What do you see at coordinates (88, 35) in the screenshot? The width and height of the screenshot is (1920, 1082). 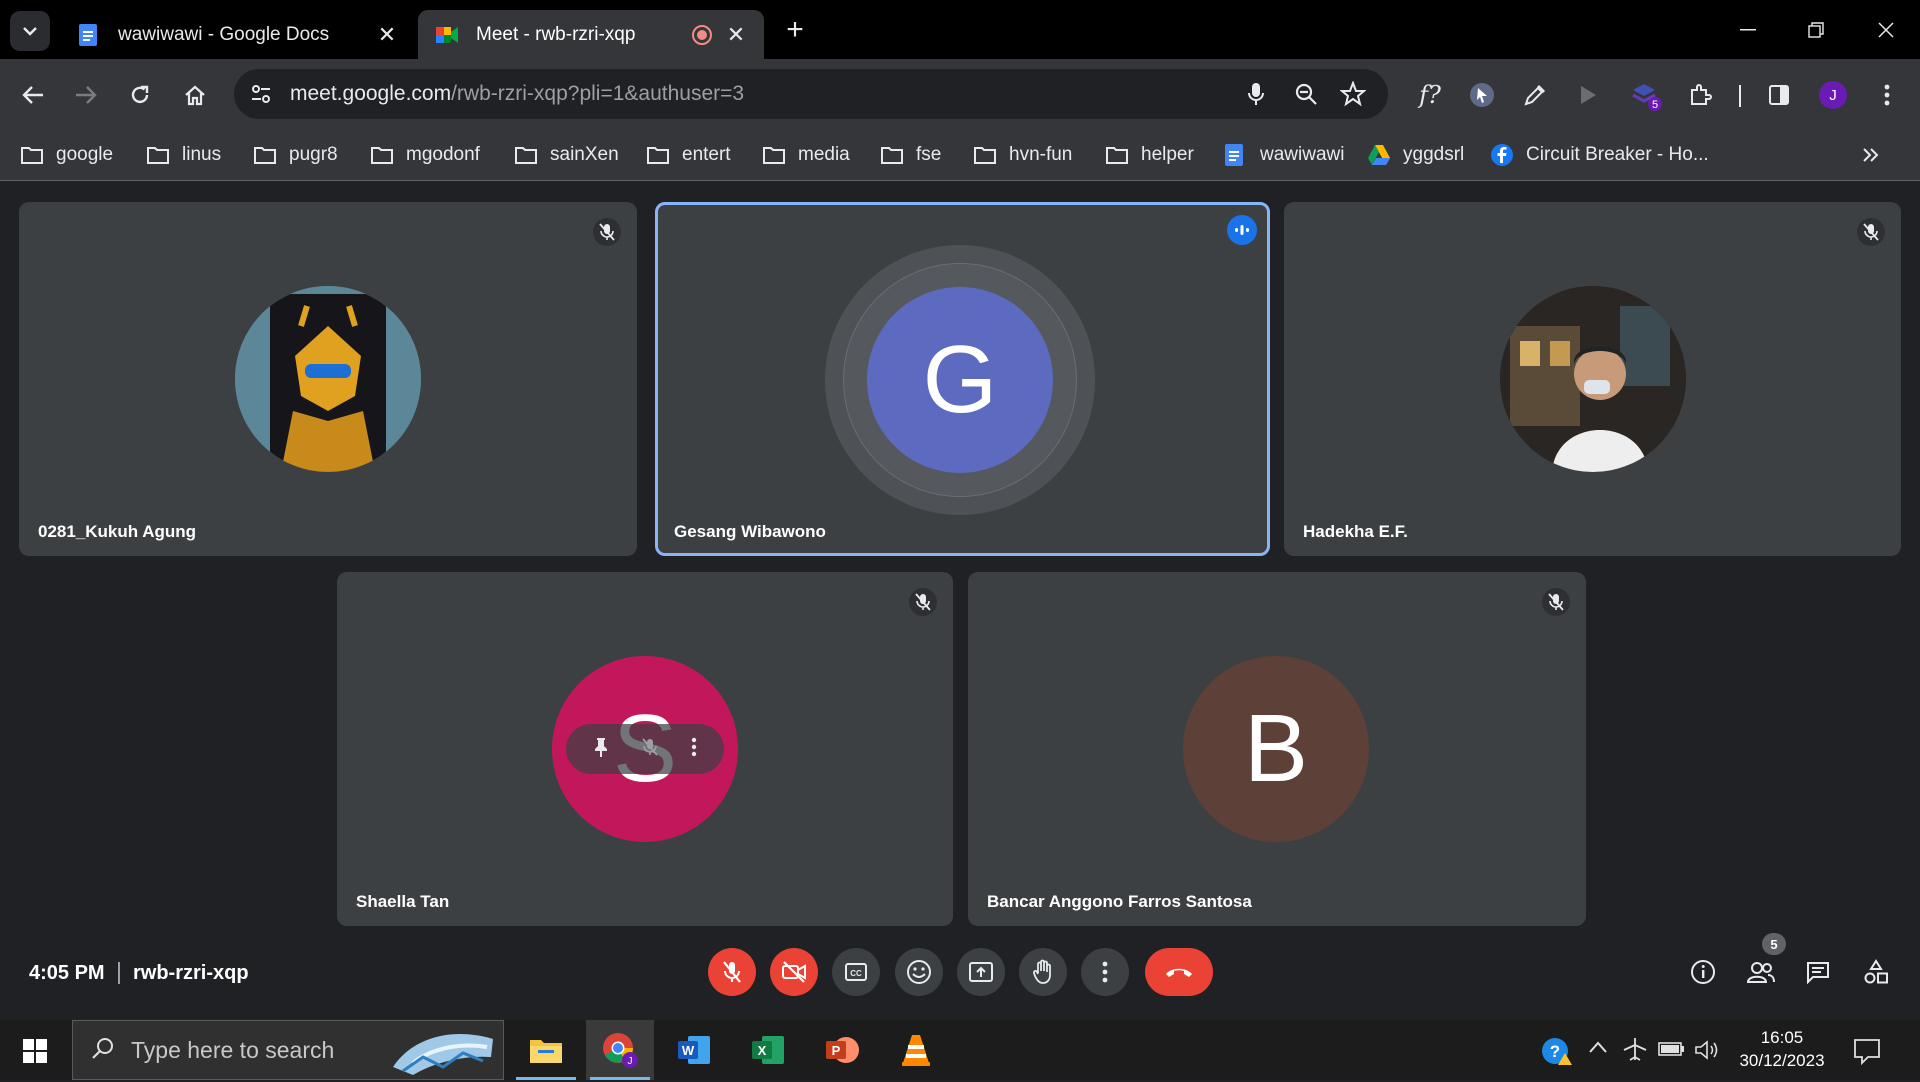 I see `google-docs-icon` at bounding box center [88, 35].